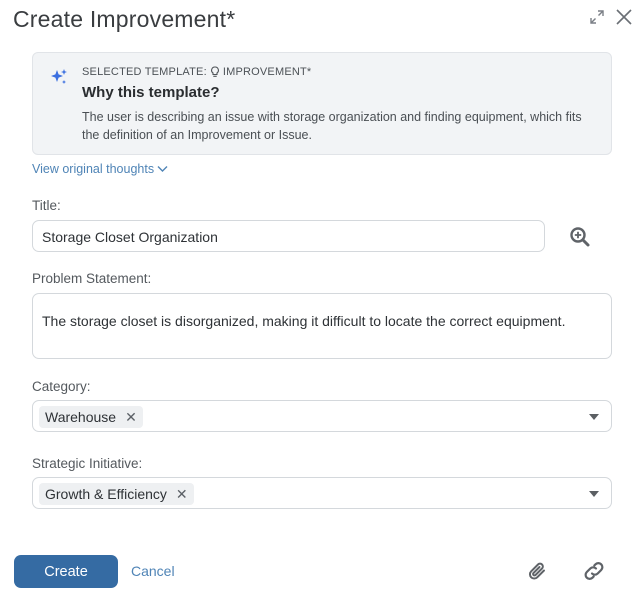  I want to click on strategic-initiative-select: Growth & Efficiency ✕, so click(322, 493).